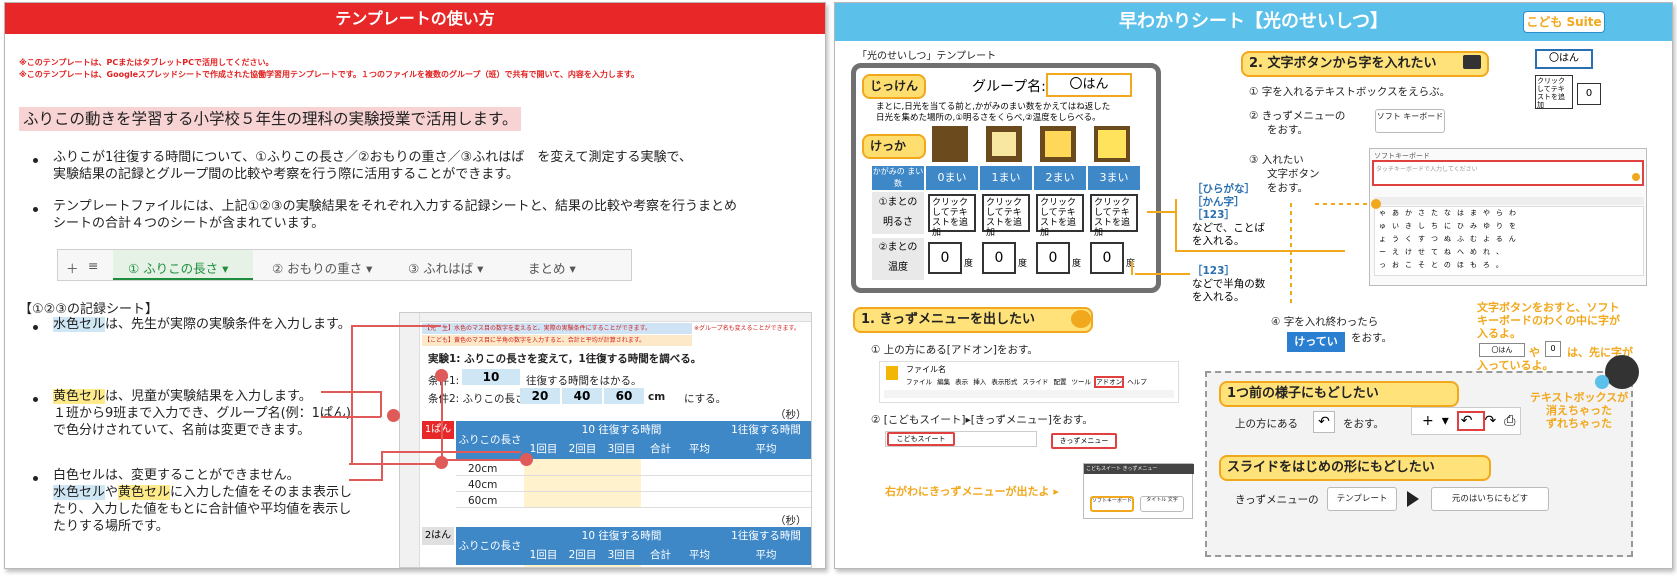  What do you see at coordinates (286, 174) in the screenshot?
I see `bullet-1b: 実験結果の記録とグループ間の比較や考察を行う際に活用することができます。` at bounding box center [286, 174].